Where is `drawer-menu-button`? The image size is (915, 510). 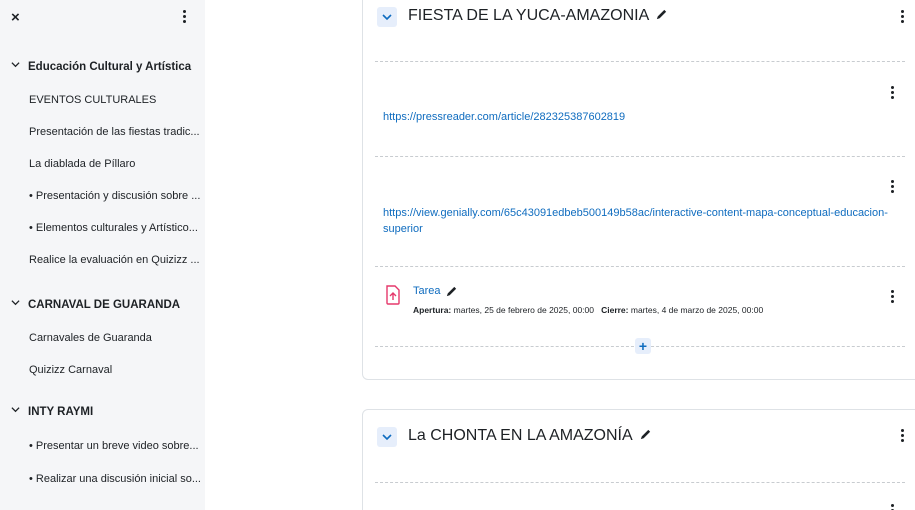 drawer-menu-button is located at coordinates (187, 18).